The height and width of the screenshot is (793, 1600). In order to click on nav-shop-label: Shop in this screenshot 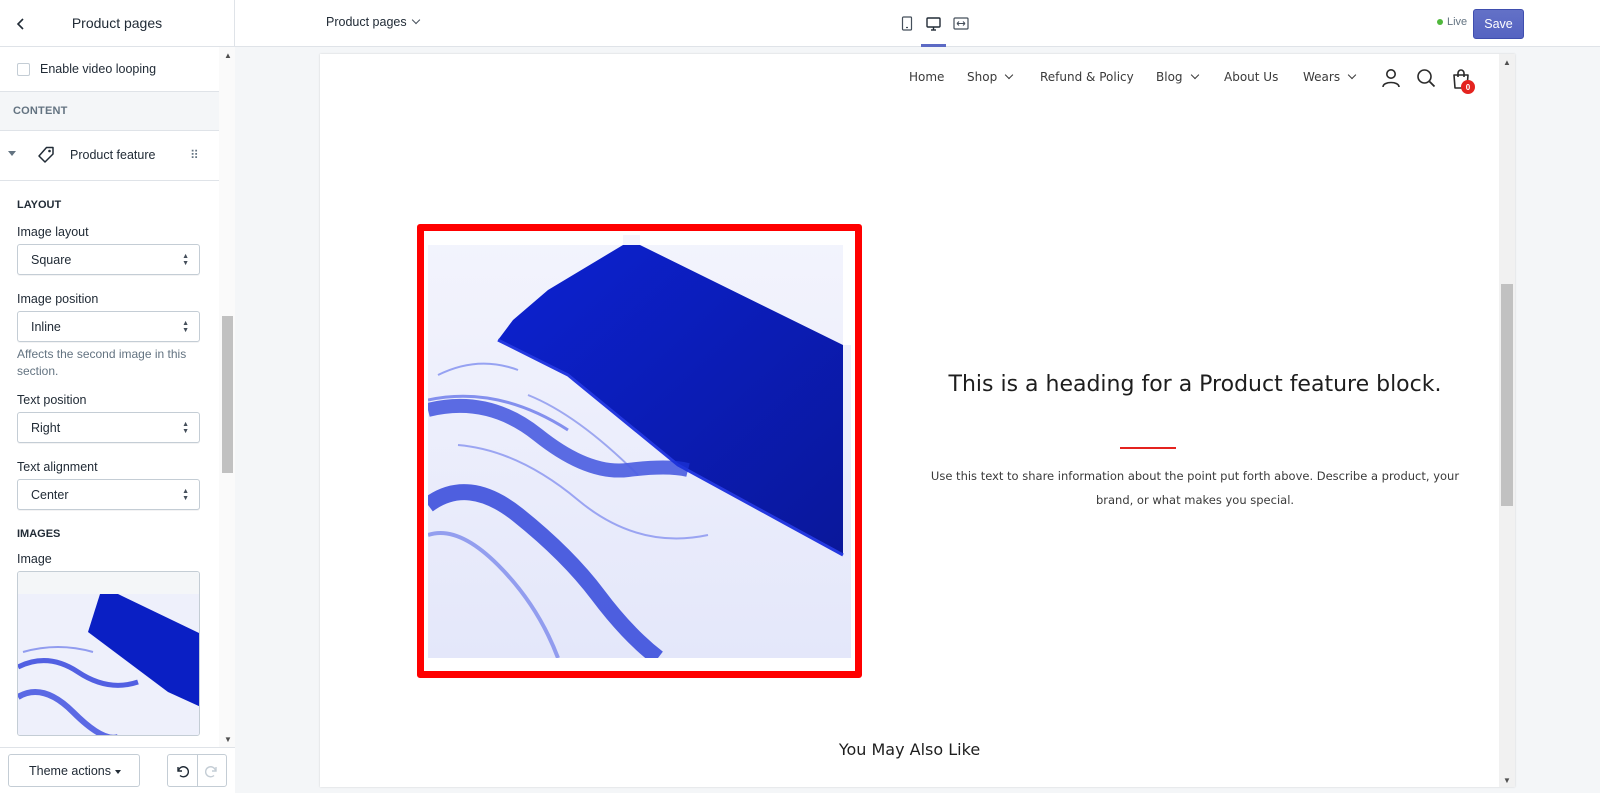, I will do `click(982, 77)`.